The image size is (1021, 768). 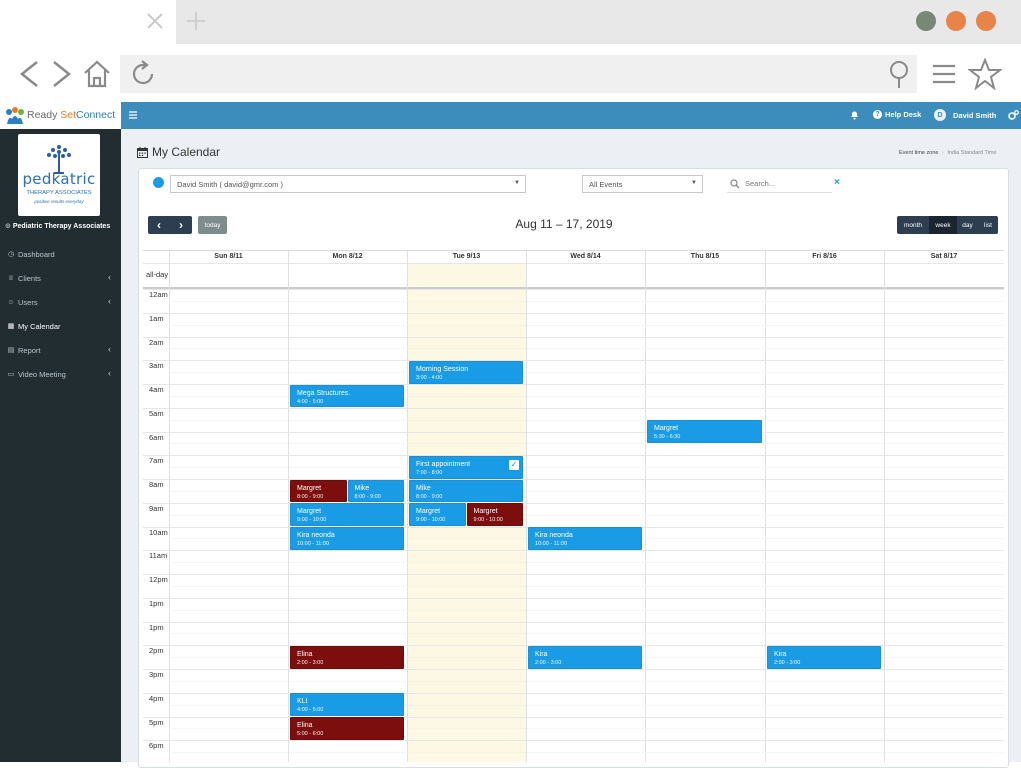 What do you see at coordinates (156, 318) in the screenshot?
I see `hour-label: 1am` at bounding box center [156, 318].